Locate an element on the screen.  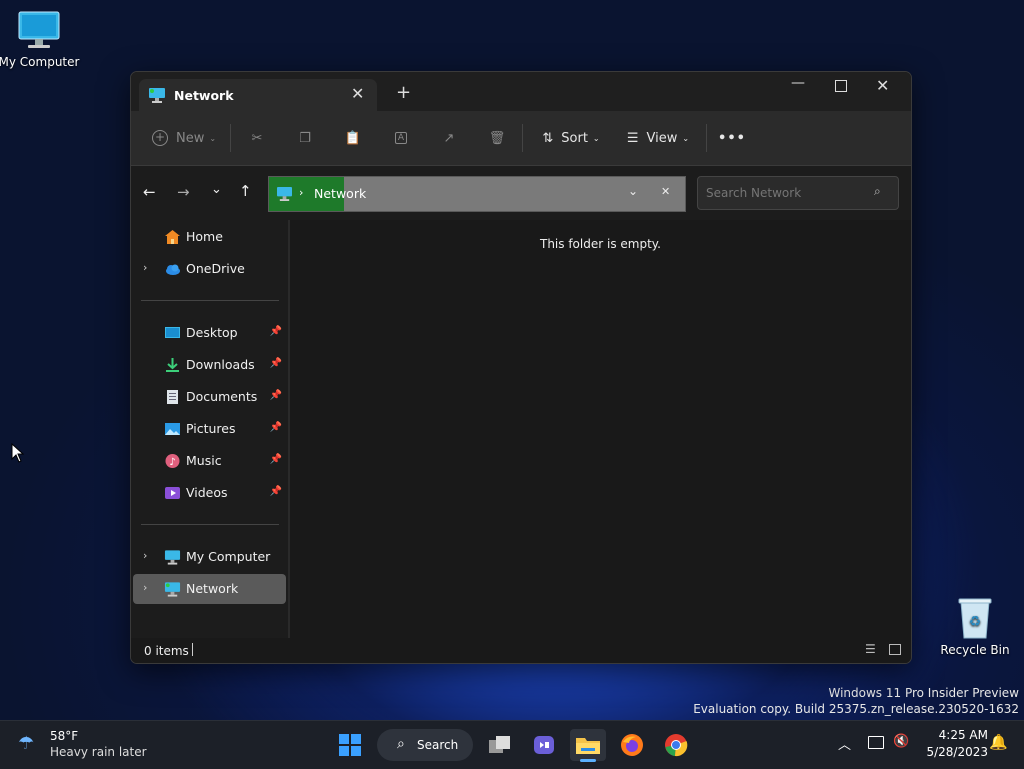
videos-icon is located at coordinates (172, 493).